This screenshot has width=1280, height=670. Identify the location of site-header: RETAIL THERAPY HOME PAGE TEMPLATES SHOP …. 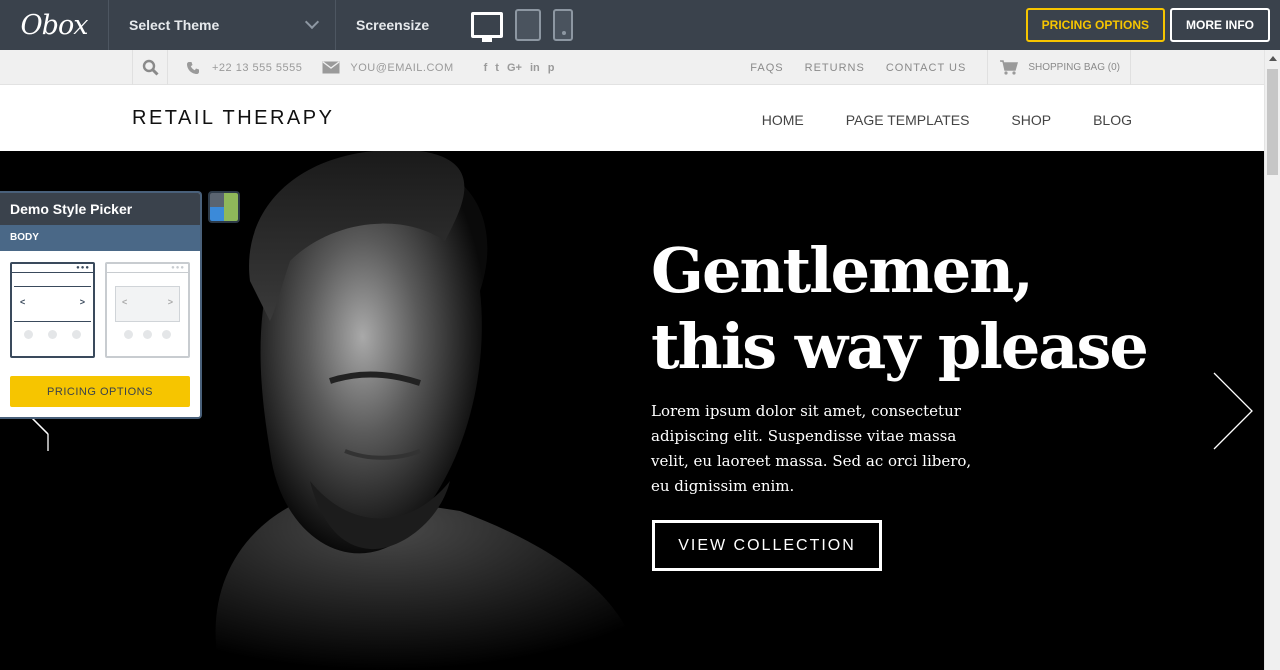
(632, 118).